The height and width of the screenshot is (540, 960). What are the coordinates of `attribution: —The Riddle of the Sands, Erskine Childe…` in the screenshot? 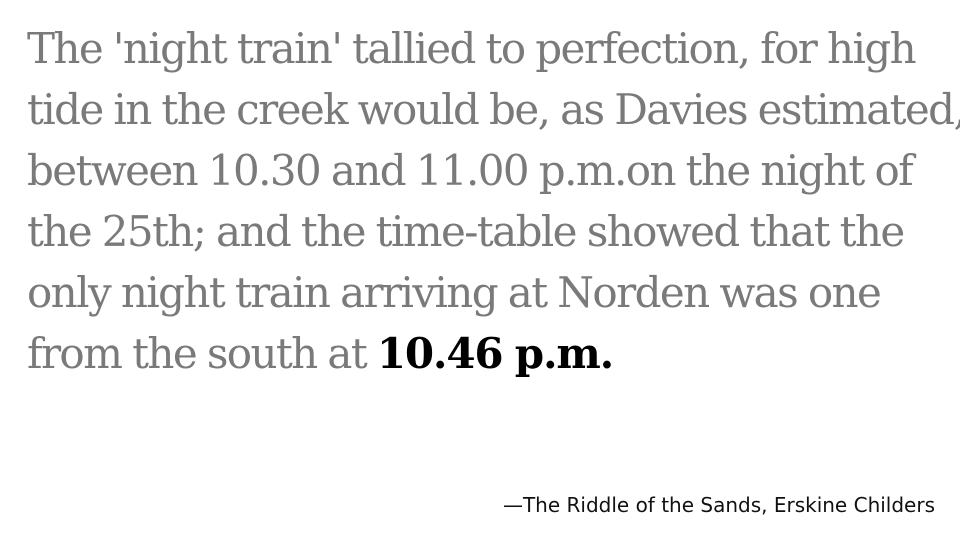 It's located at (718, 505).